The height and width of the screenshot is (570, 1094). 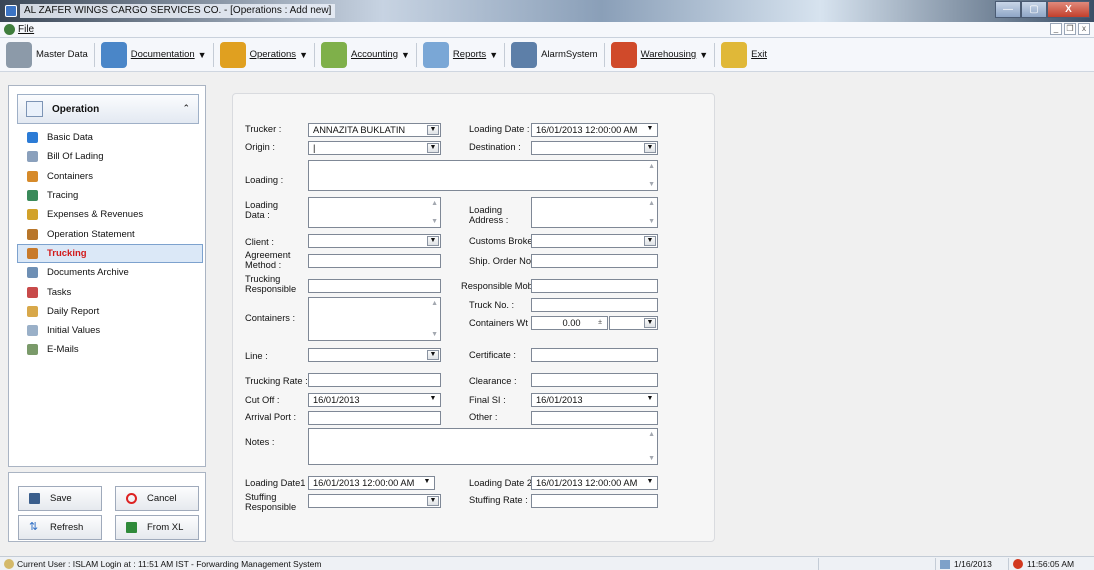 I want to click on bill-of-lading-icon, so click(x=32, y=157).